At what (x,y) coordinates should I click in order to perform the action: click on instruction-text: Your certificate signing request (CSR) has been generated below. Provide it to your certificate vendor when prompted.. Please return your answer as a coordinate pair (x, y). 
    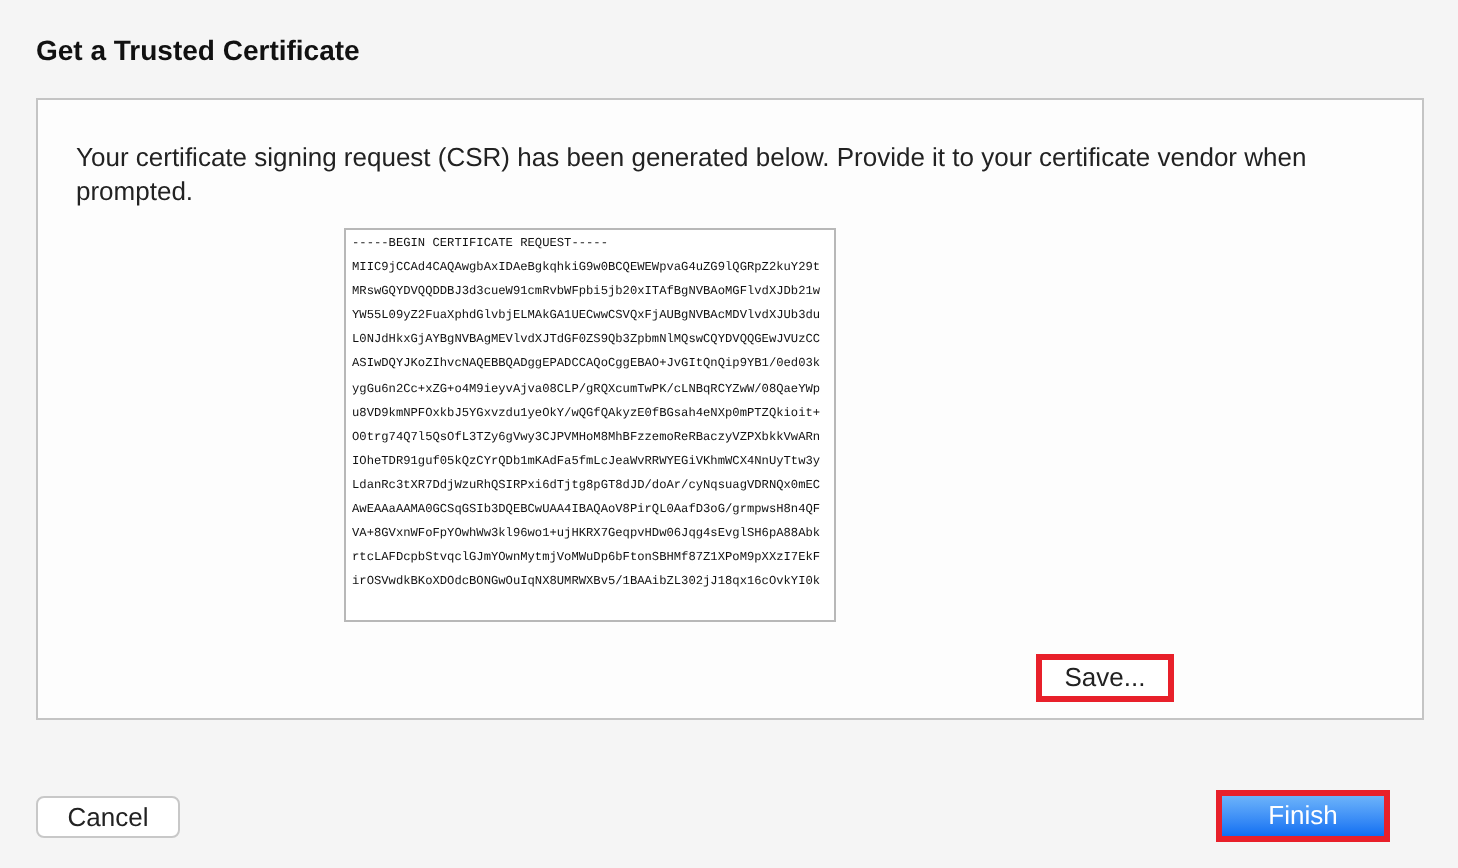
    Looking at the image, I should click on (692, 174).